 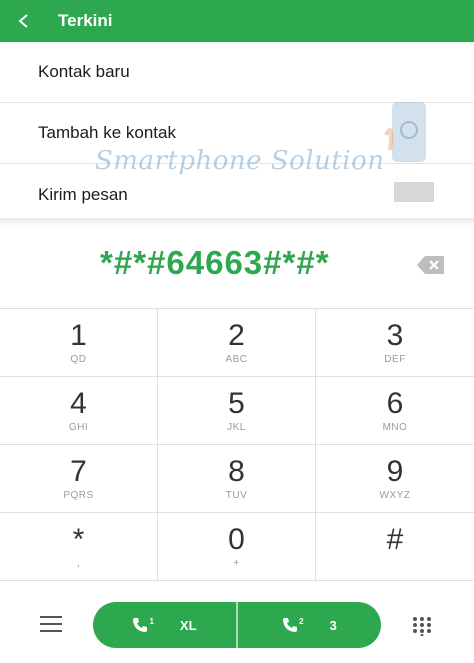 I want to click on key-2: 2 ABC, so click(x=237, y=343).